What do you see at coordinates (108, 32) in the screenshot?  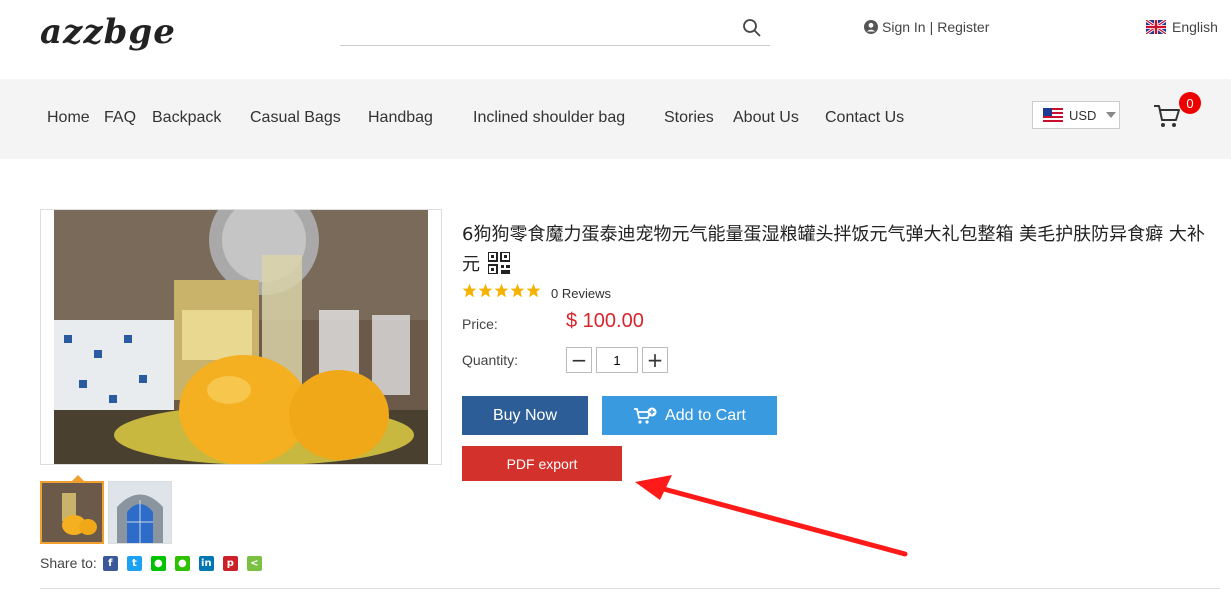 I see `site-logo: azzbge` at bounding box center [108, 32].